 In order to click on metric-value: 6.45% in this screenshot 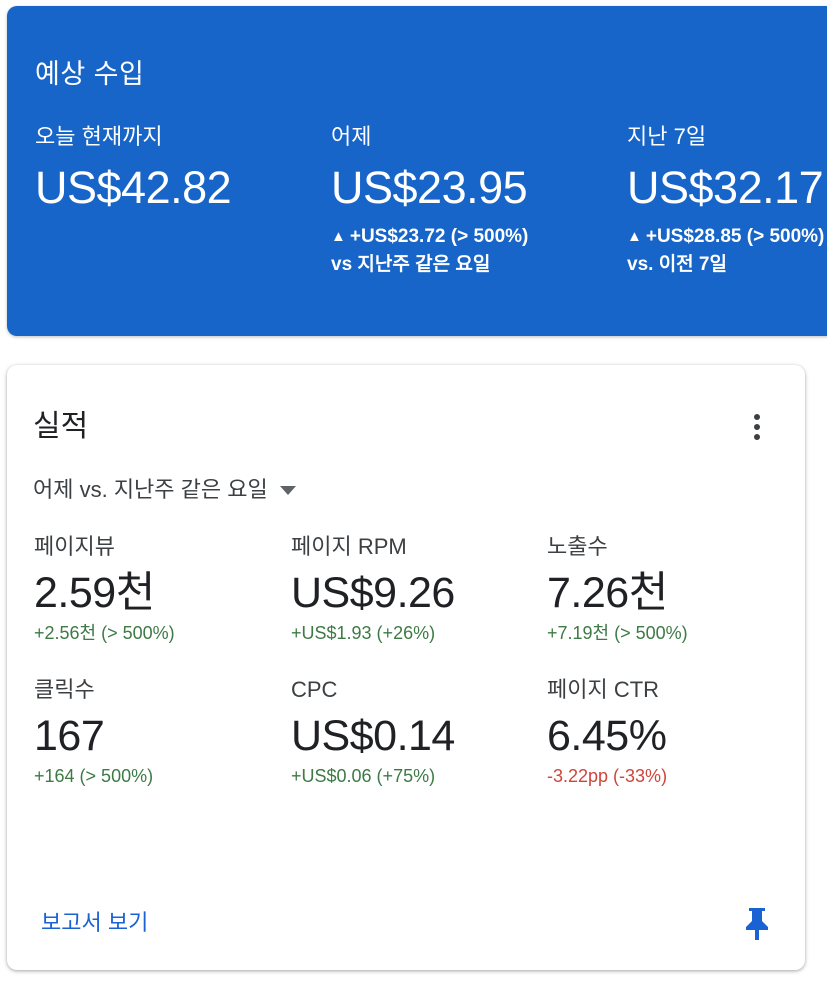, I will do `click(607, 736)`.